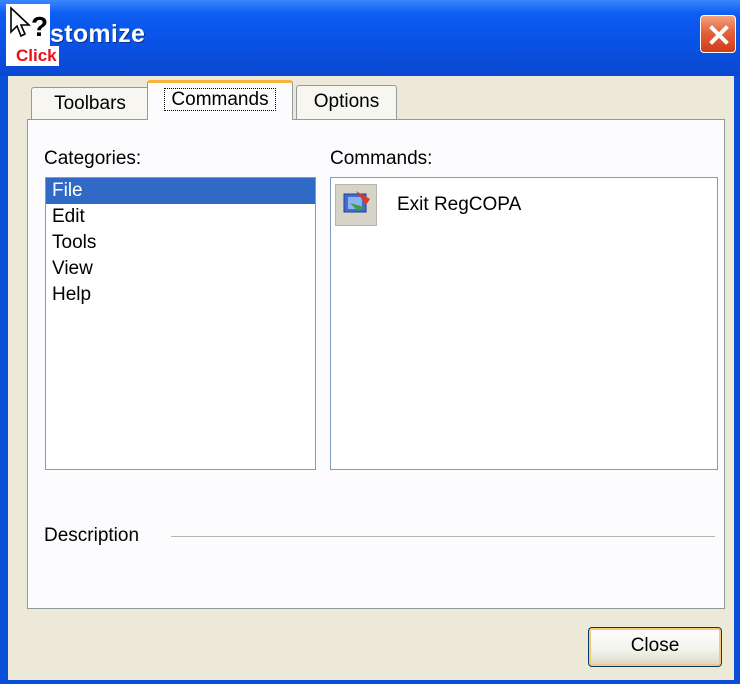 The image size is (740, 684). What do you see at coordinates (180, 243) in the screenshot?
I see `list-item: Tools` at bounding box center [180, 243].